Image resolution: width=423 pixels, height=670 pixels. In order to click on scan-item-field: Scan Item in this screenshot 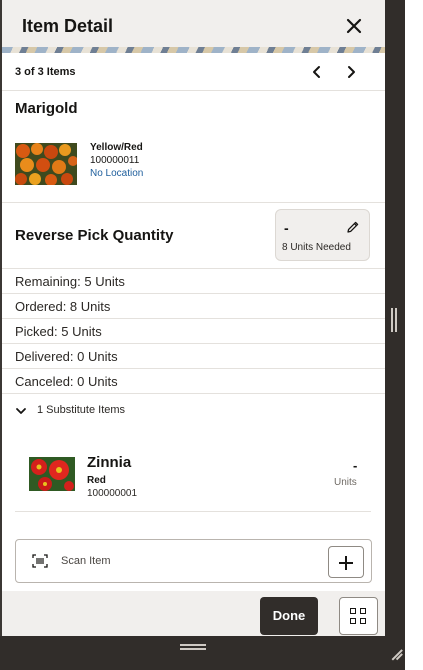, I will do `click(193, 561)`.